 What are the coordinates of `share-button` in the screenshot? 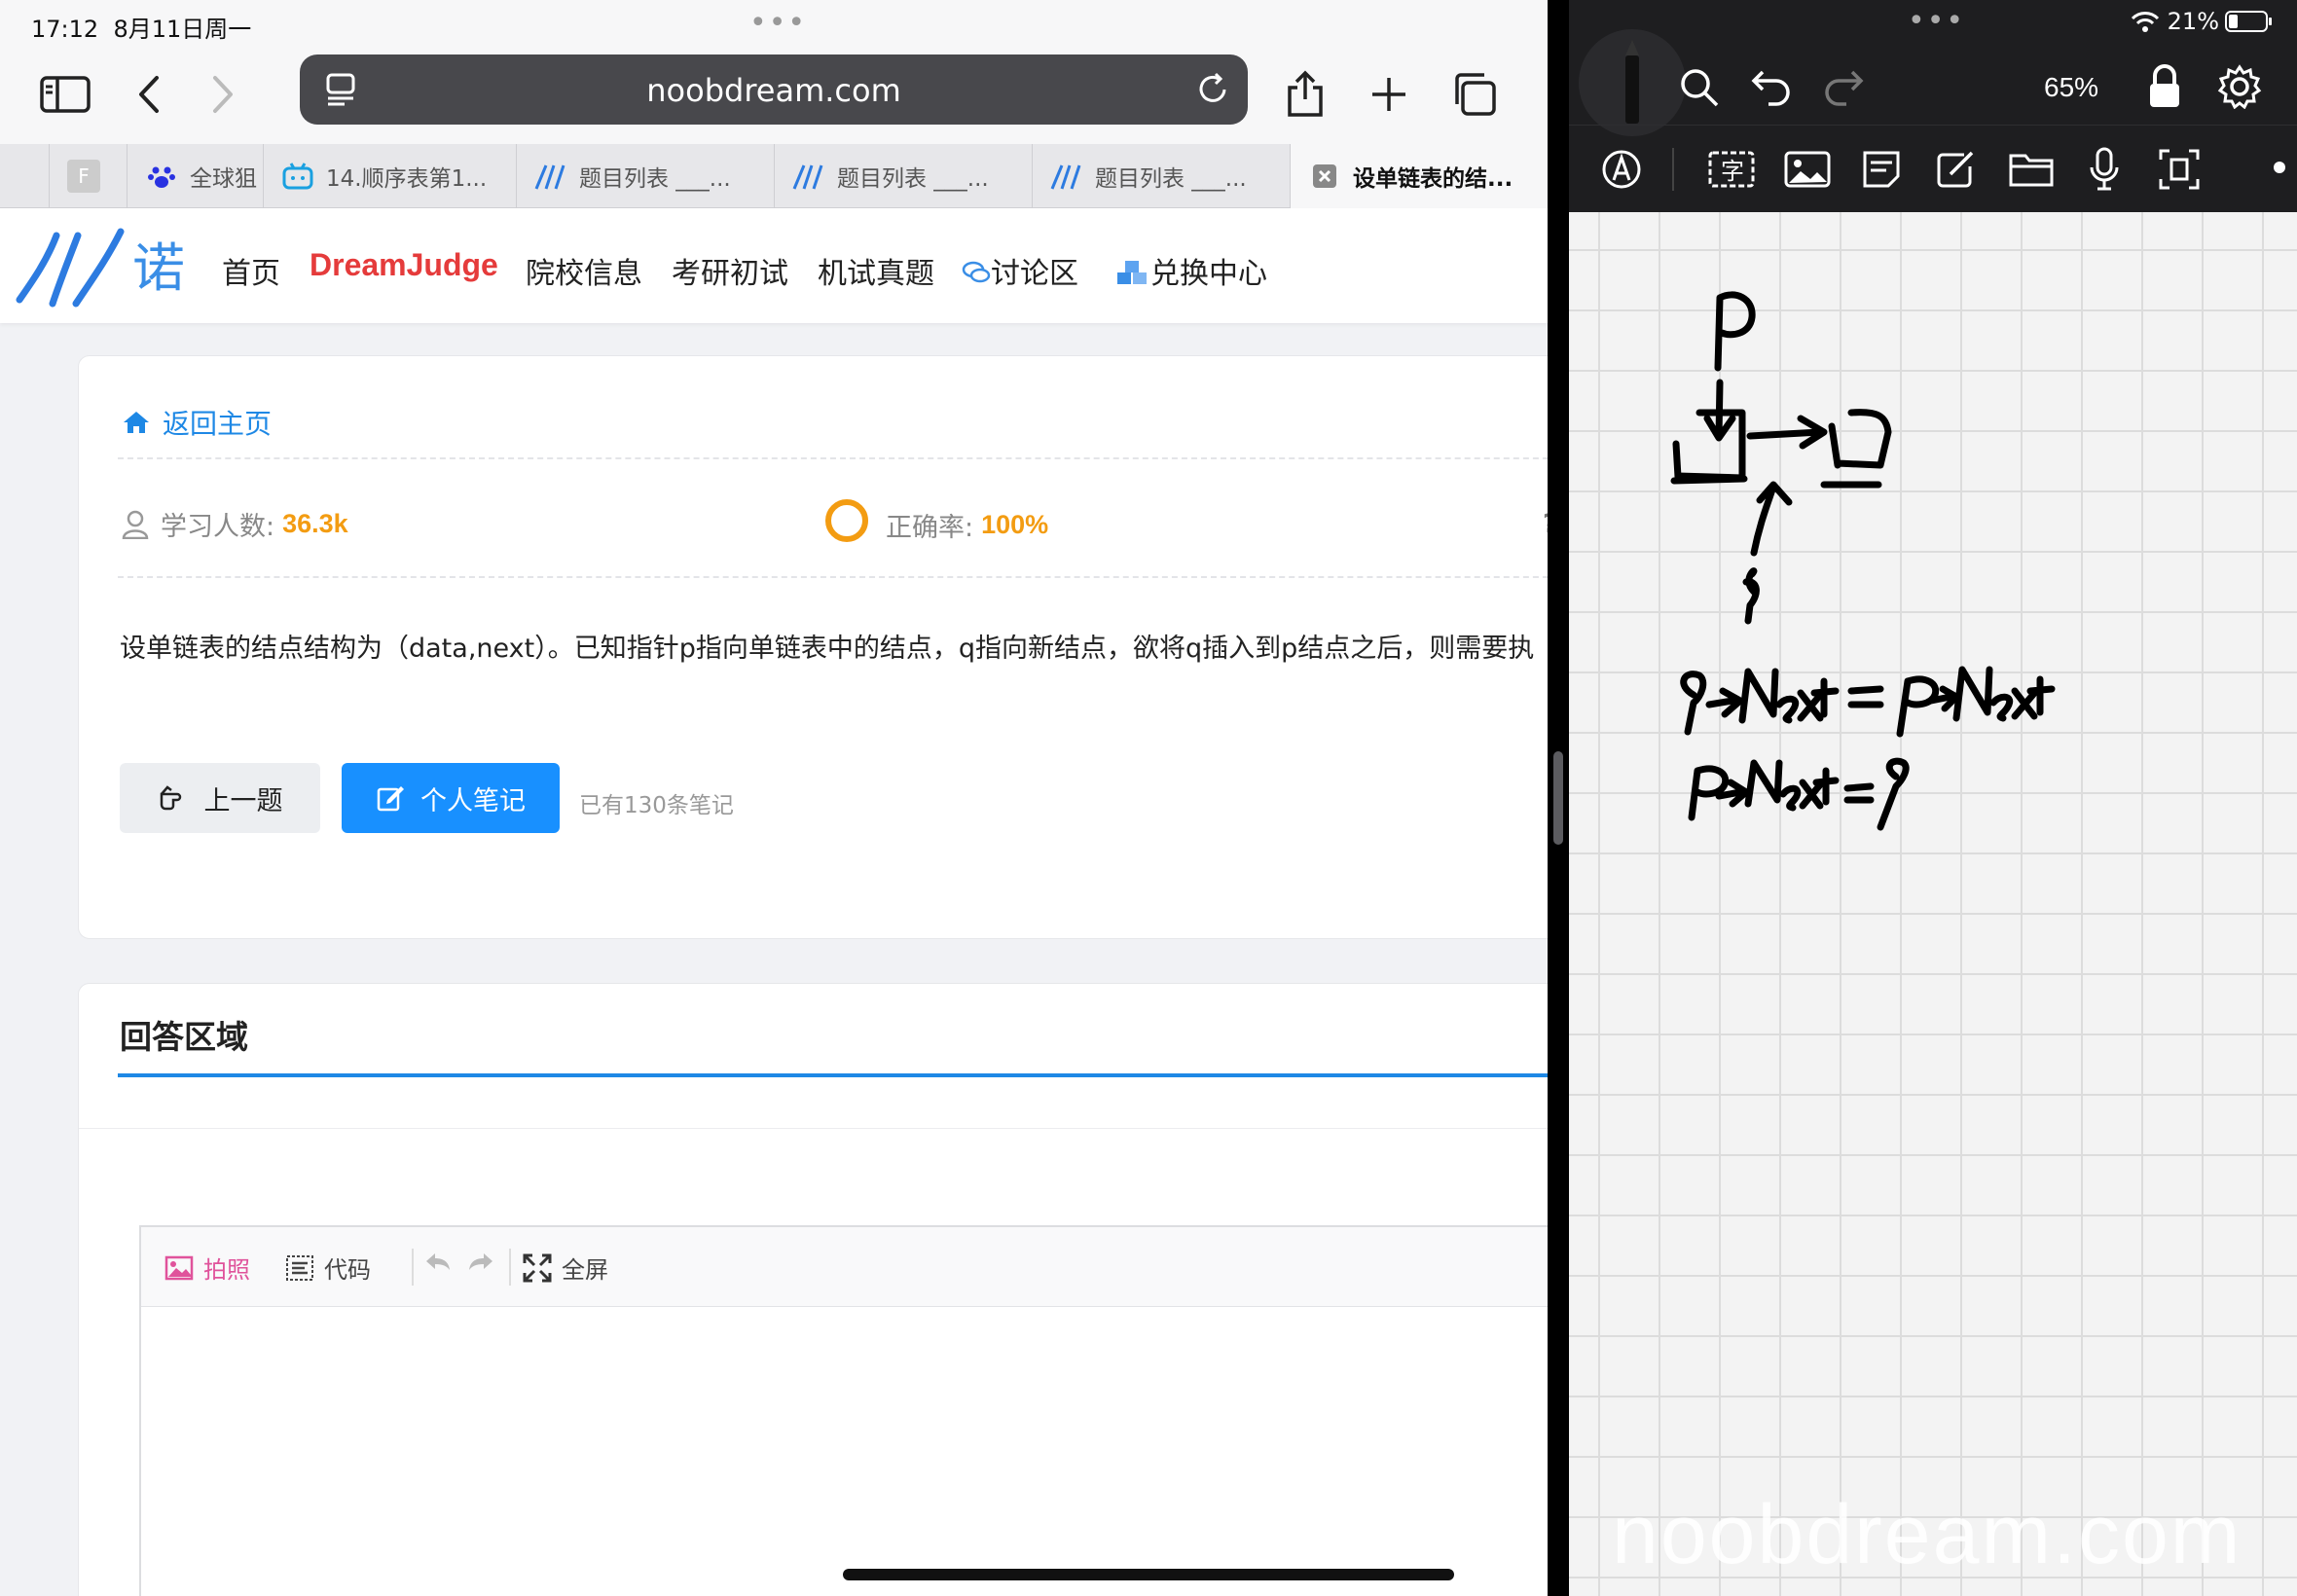 It's located at (1305, 94).